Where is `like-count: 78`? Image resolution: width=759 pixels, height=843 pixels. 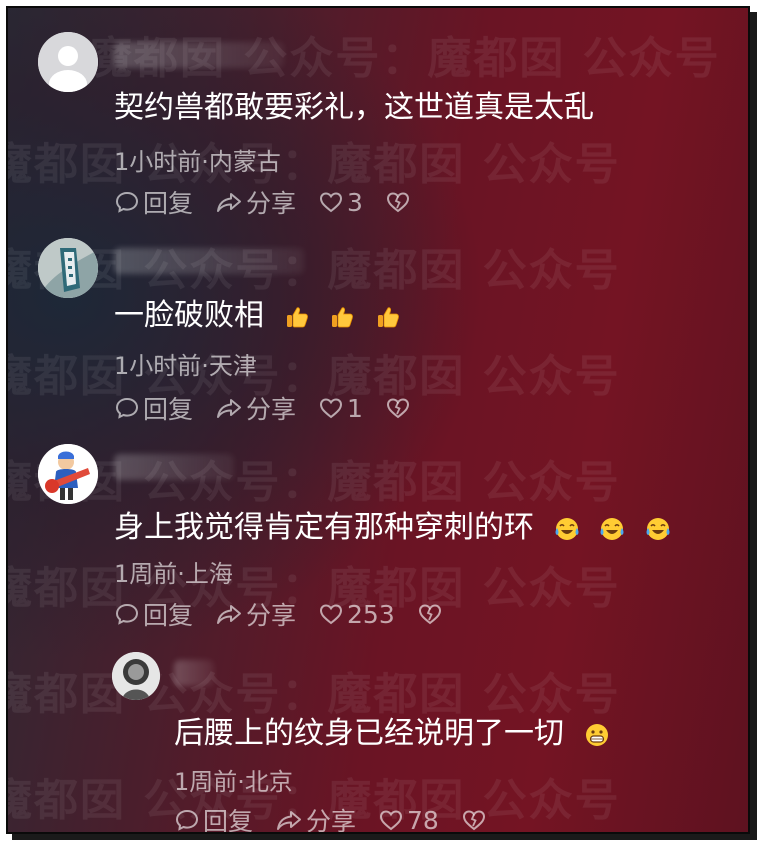
like-count: 78 is located at coordinates (423, 819).